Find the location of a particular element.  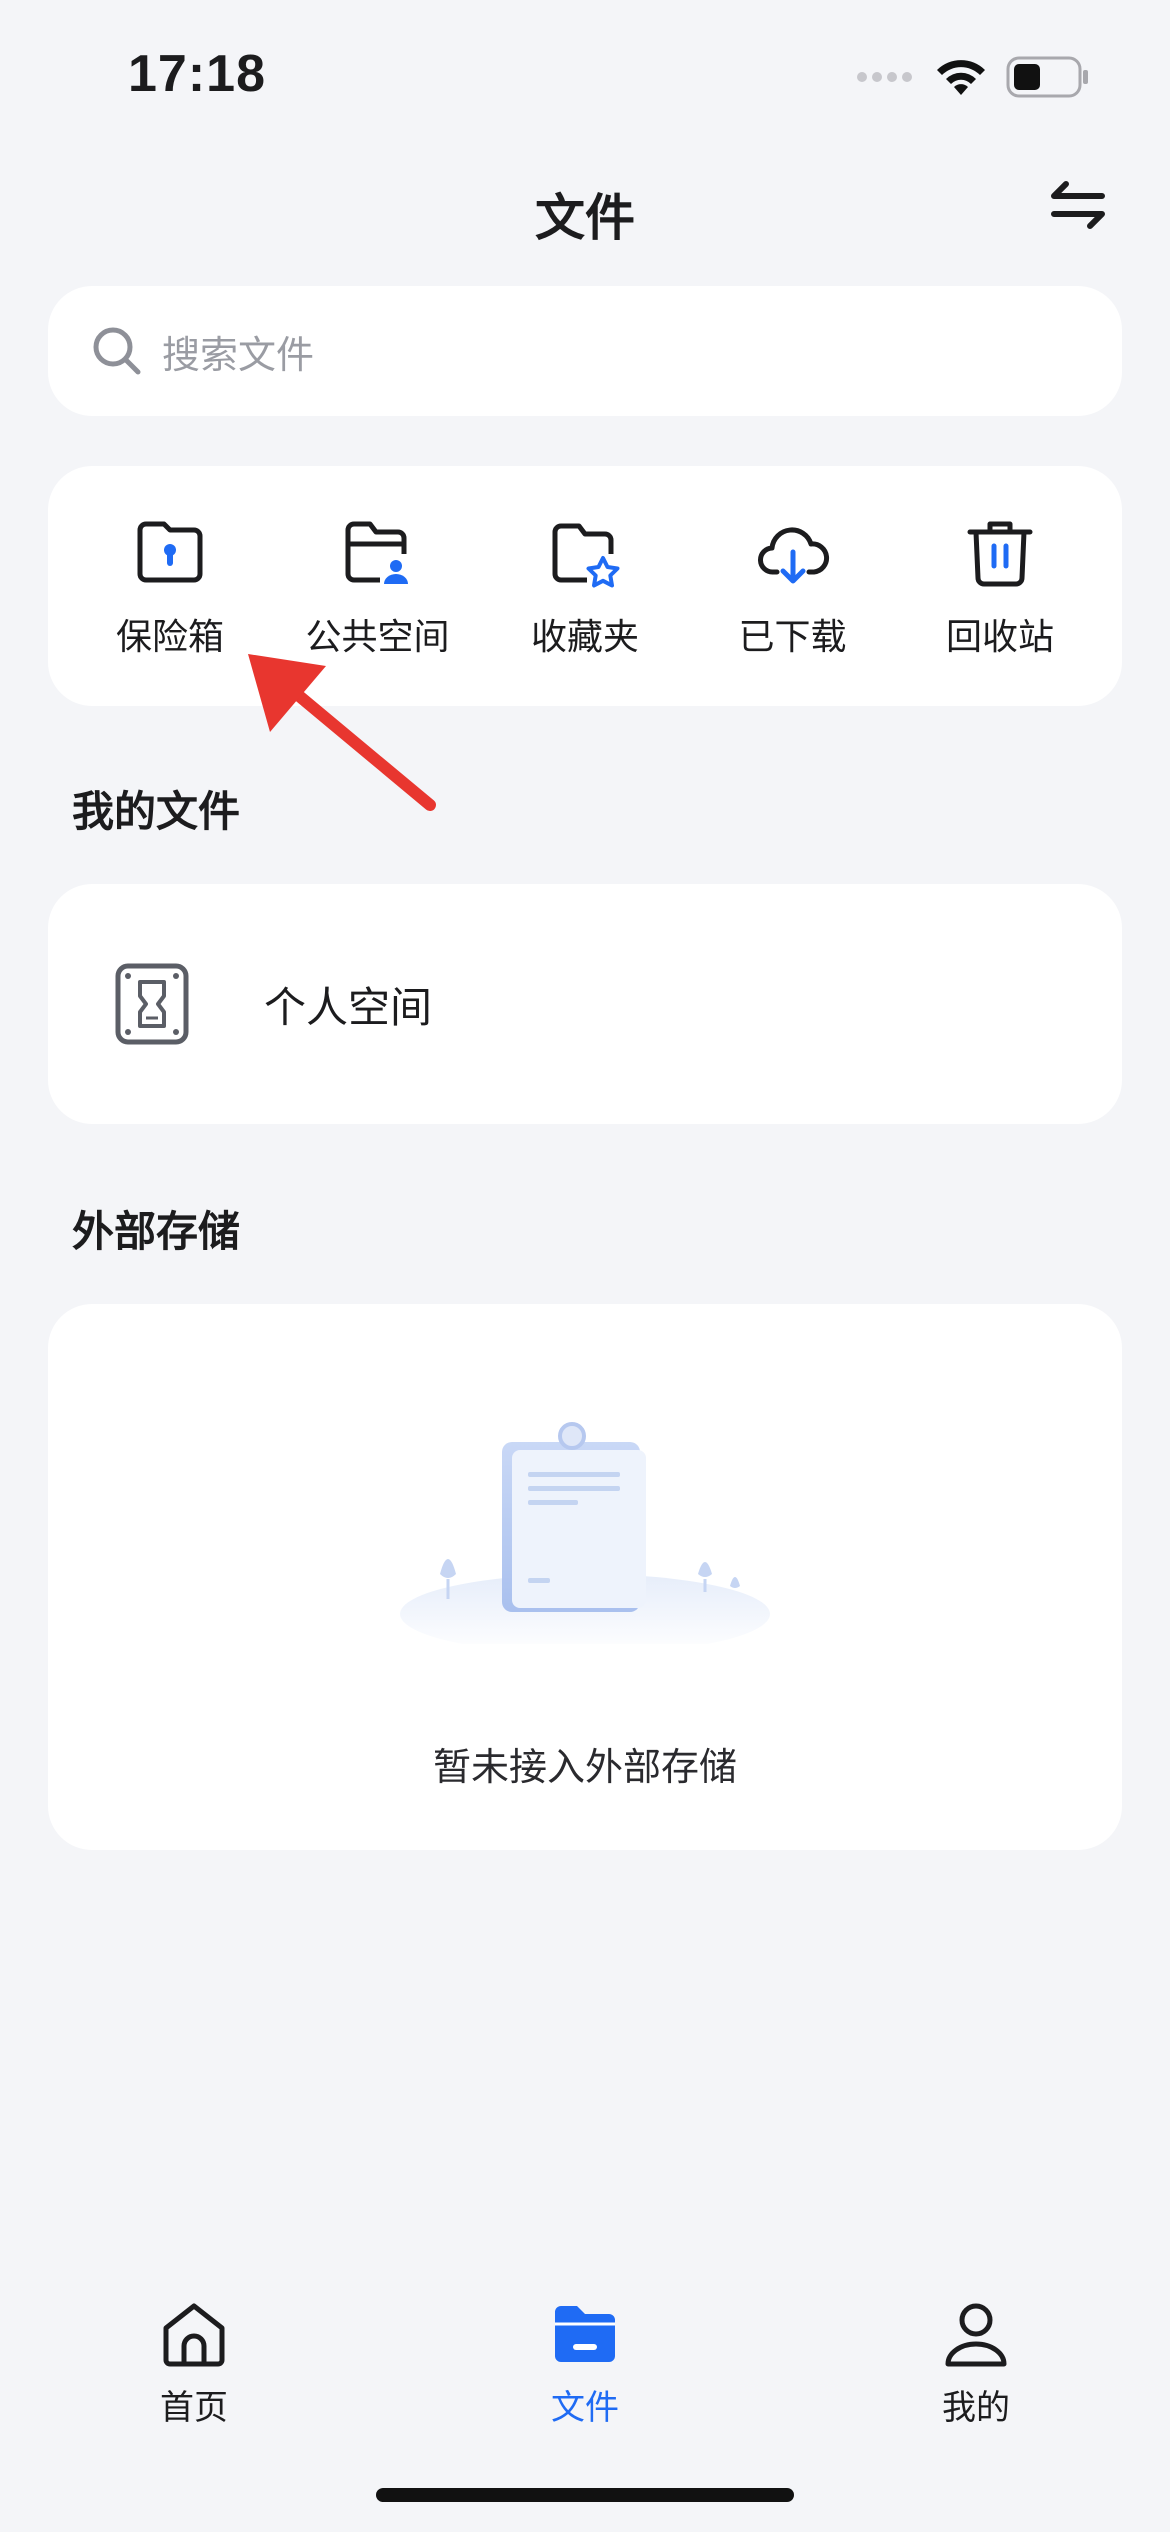

personal-space-item: 个人空间 is located at coordinates (585, 1004).